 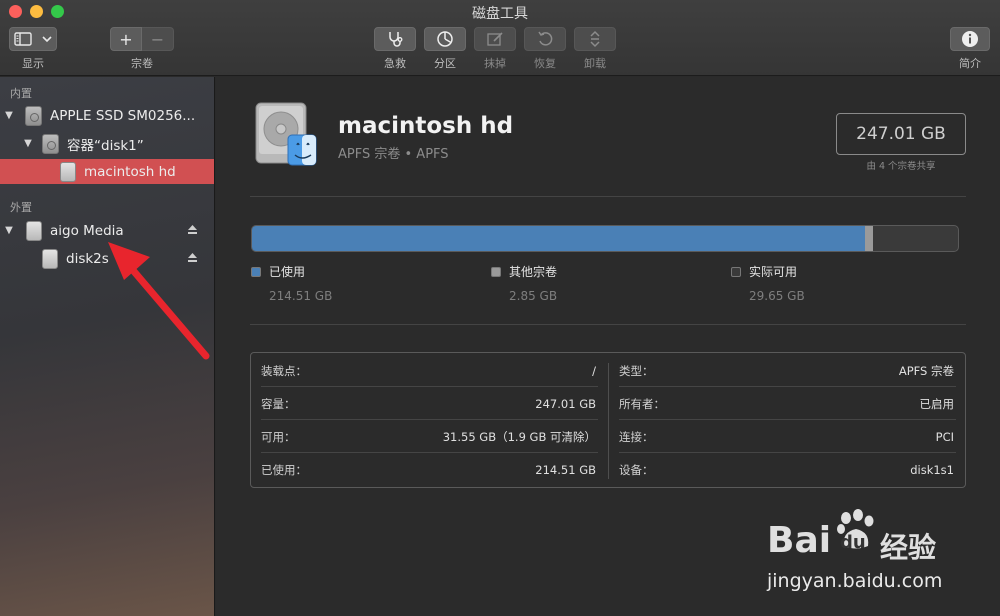 What do you see at coordinates (877, 552) in the screenshot?
I see `baidu-watermark: Bai du 经验 jingyan.baidu.com` at bounding box center [877, 552].